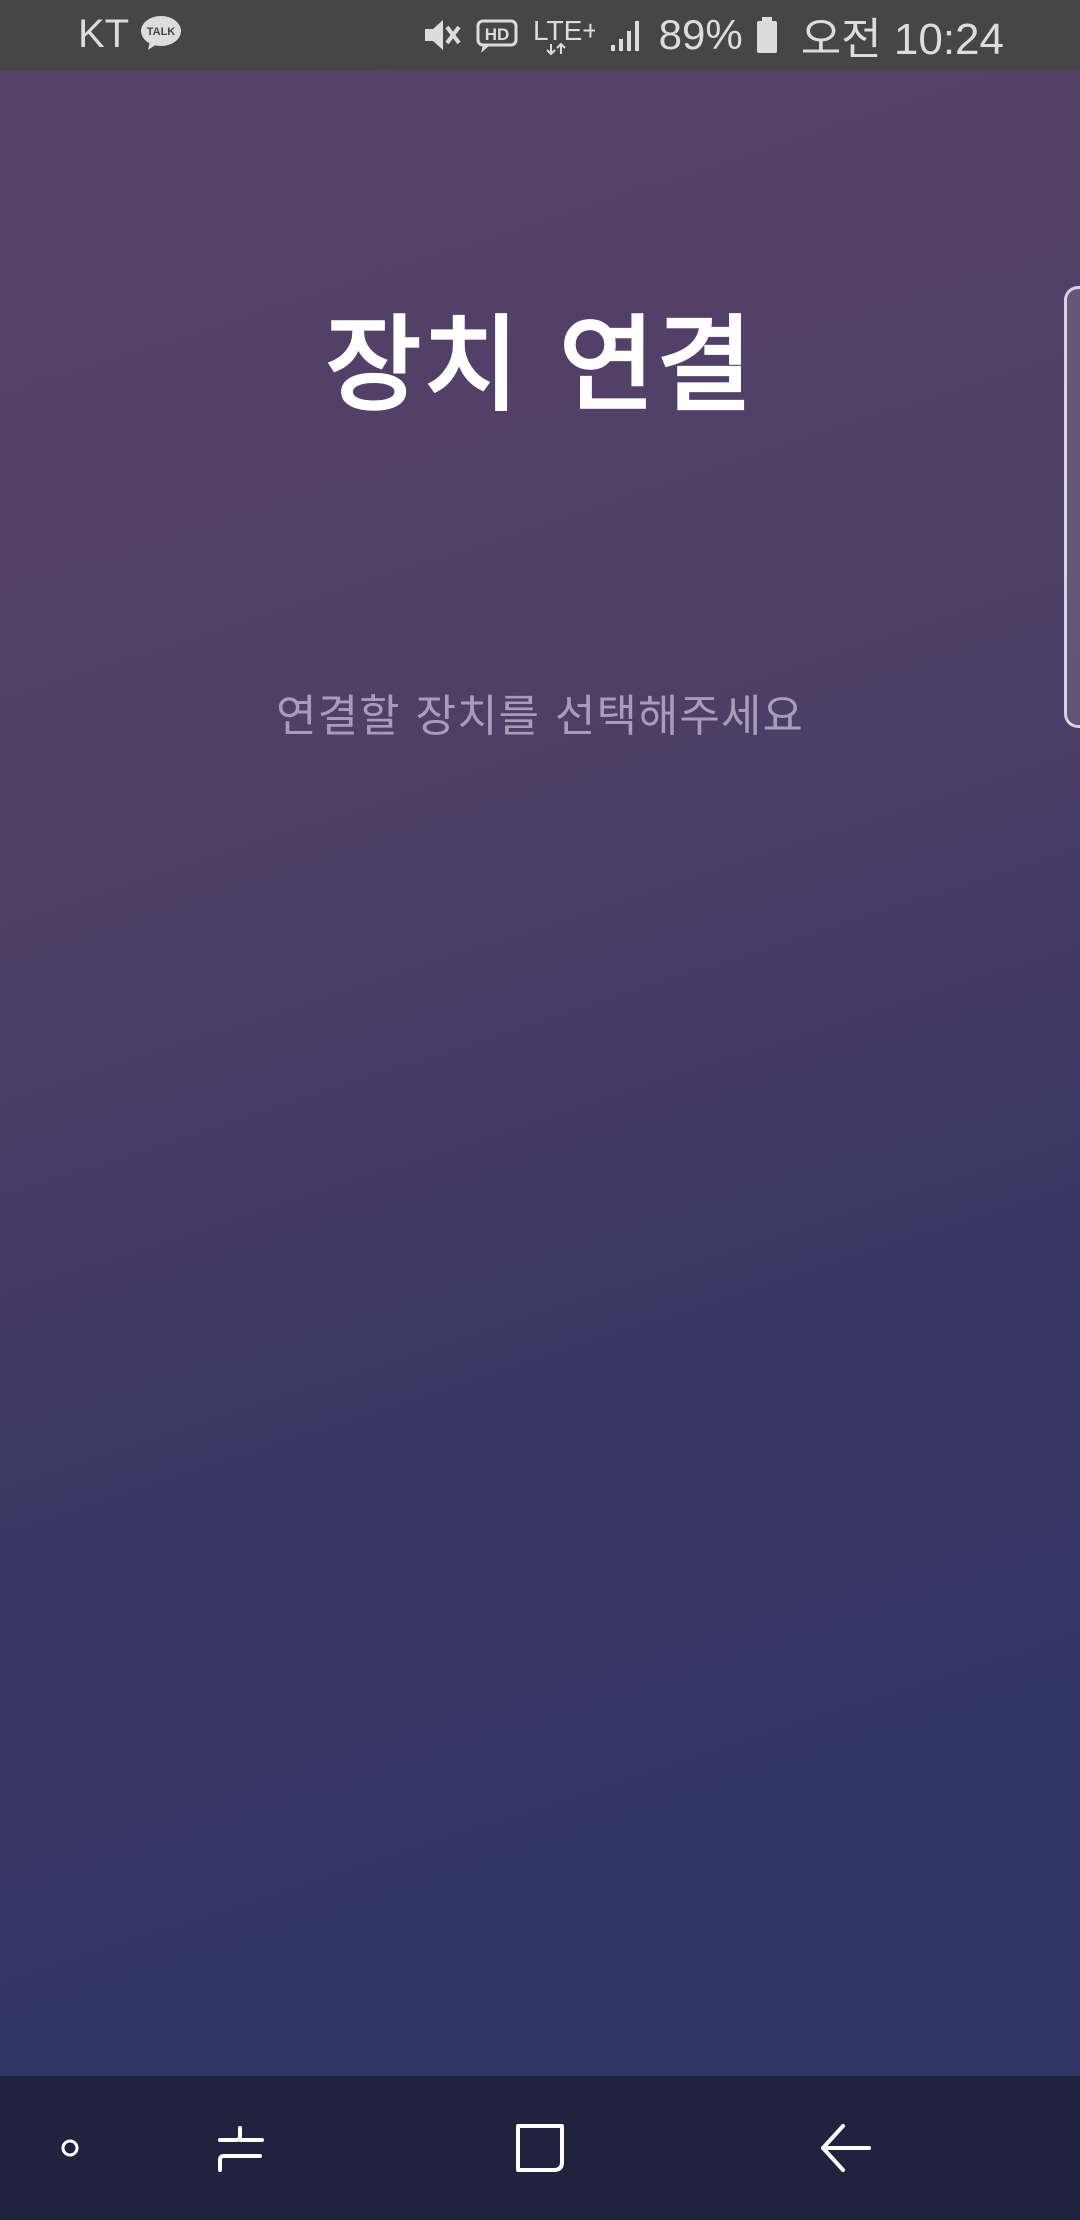  What do you see at coordinates (564, 30) in the screenshot?
I see `network-label: LTE+` at bounding box center [564, 30].